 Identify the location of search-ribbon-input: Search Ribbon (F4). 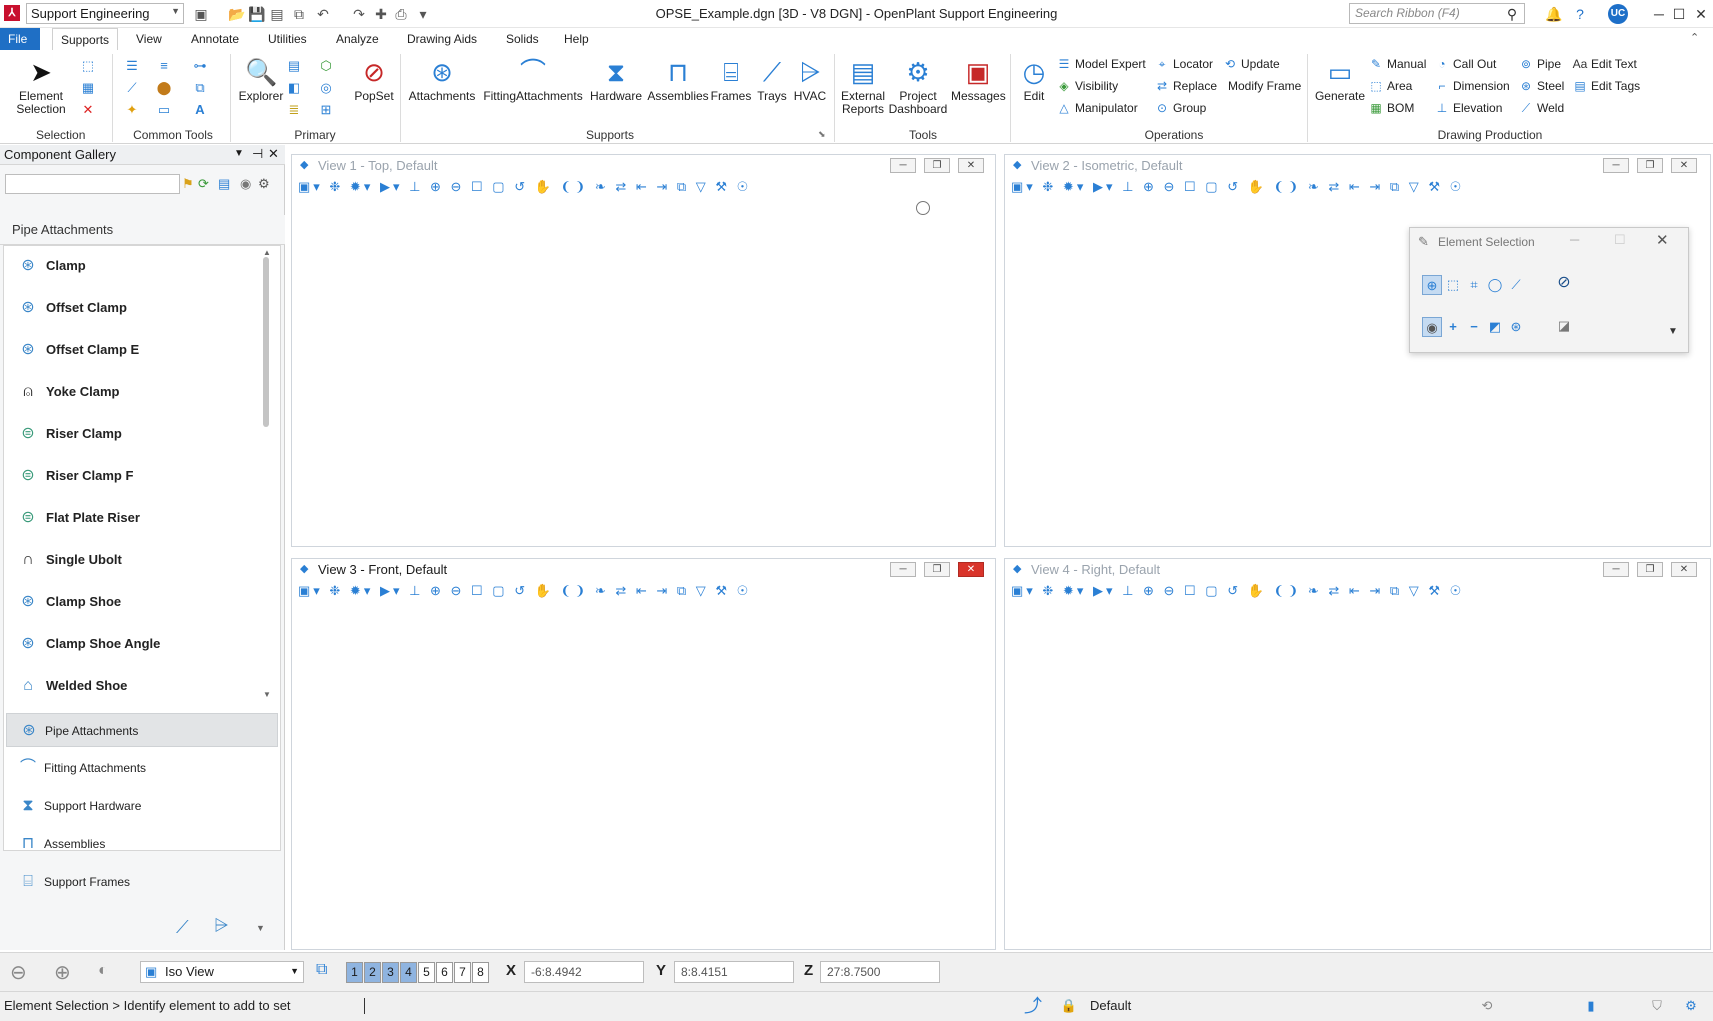
(1437, 13).